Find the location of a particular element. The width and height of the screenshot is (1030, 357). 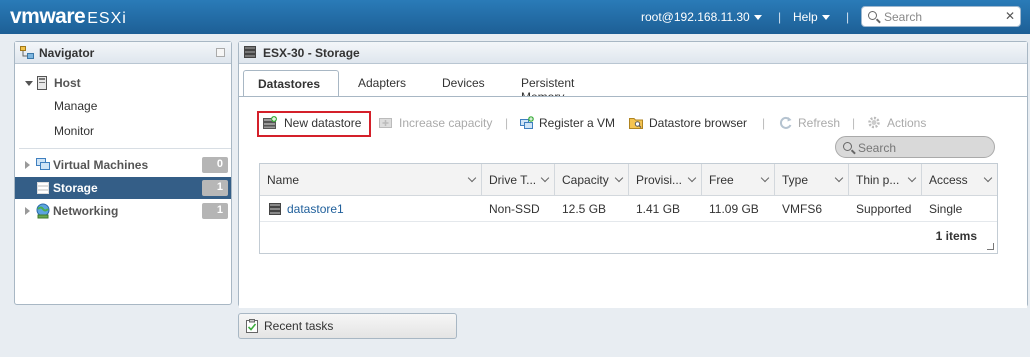

vm-icon is located at coordinates (43, 164).